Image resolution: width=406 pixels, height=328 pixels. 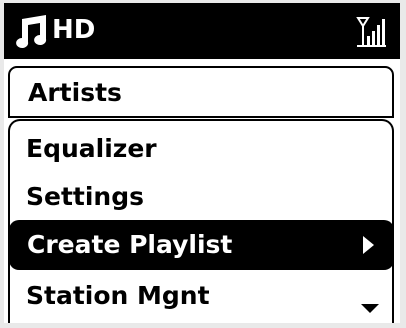 I want to click on menu-item-station-mgnt: Station Mgnt, so click(x=196, y=296).